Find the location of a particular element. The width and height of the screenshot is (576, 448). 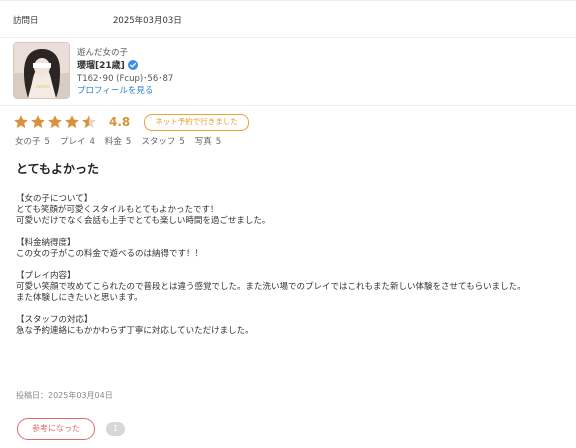

review-line: 【プレイ内容】 is located at coordinates (46, 276).